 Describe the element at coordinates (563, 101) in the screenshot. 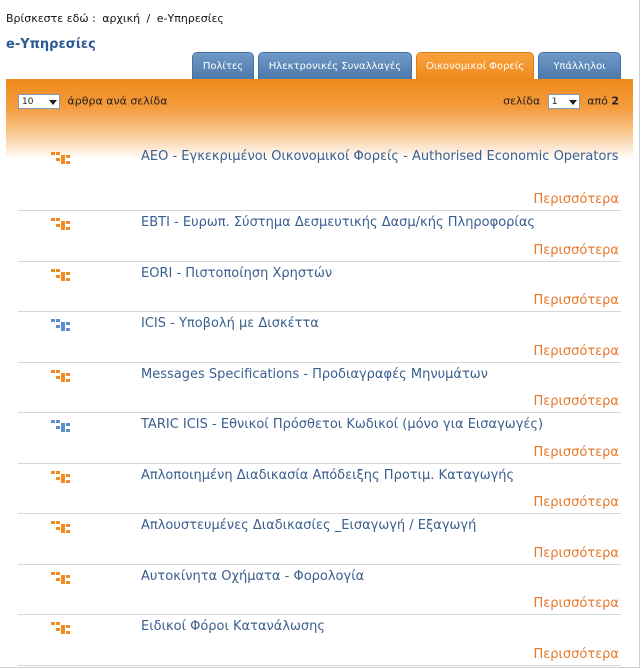

I see `page-select: 1` at that location.